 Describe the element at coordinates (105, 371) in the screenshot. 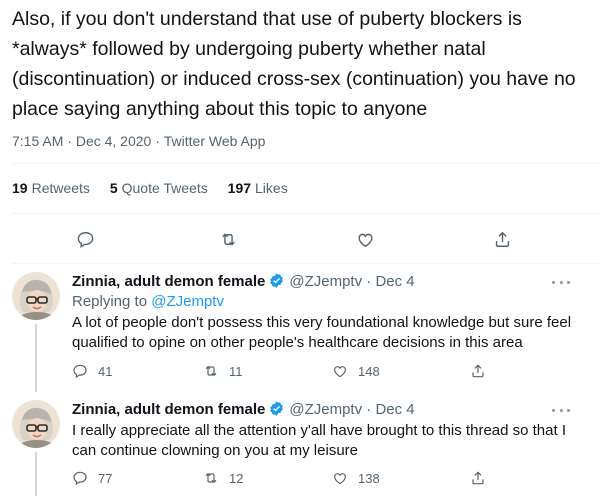

I see `reply-count: 41` at that location.